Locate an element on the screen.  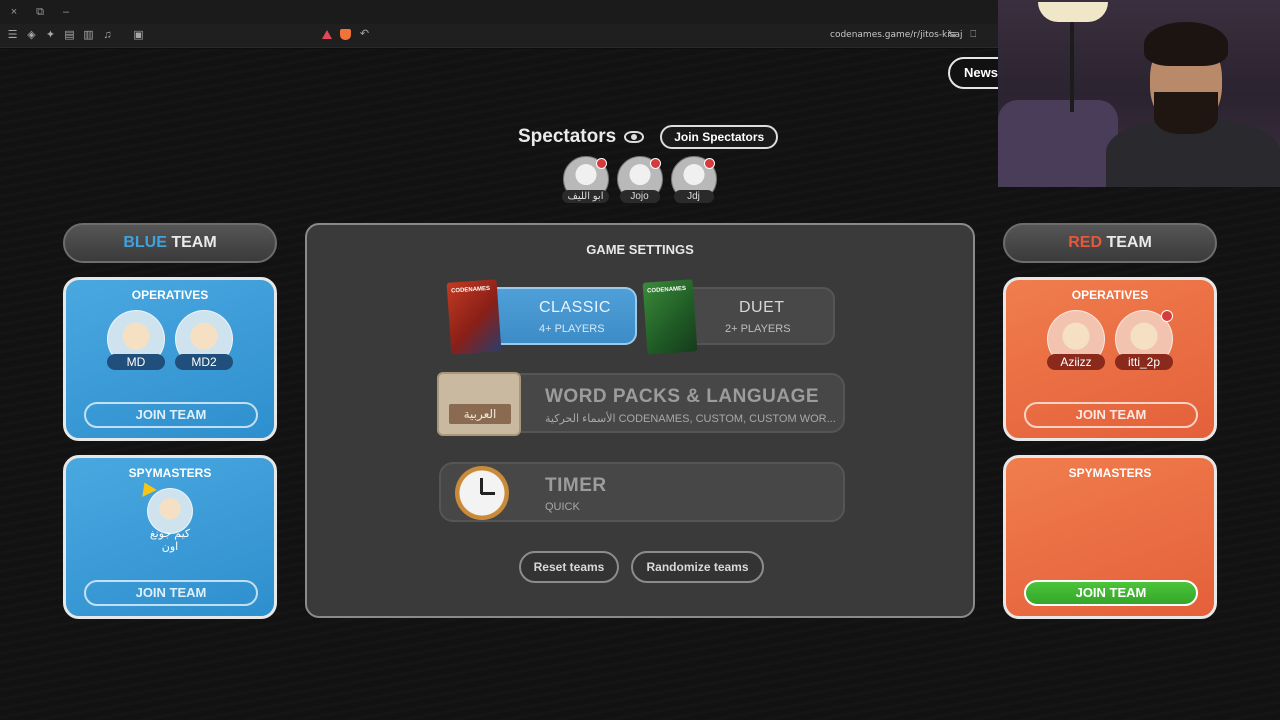
classic-box-text: CODENAMES is located at coordinates (470, 290).